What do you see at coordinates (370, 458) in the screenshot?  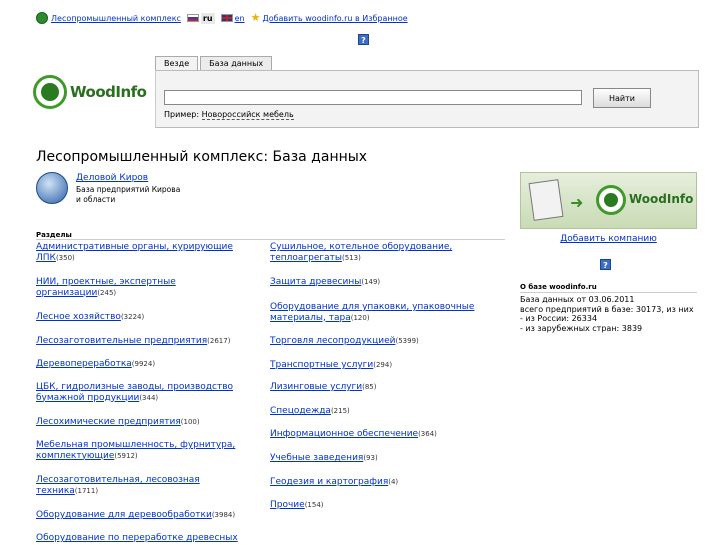 I see `section-count: (93)` at bounding box center [370, 458].